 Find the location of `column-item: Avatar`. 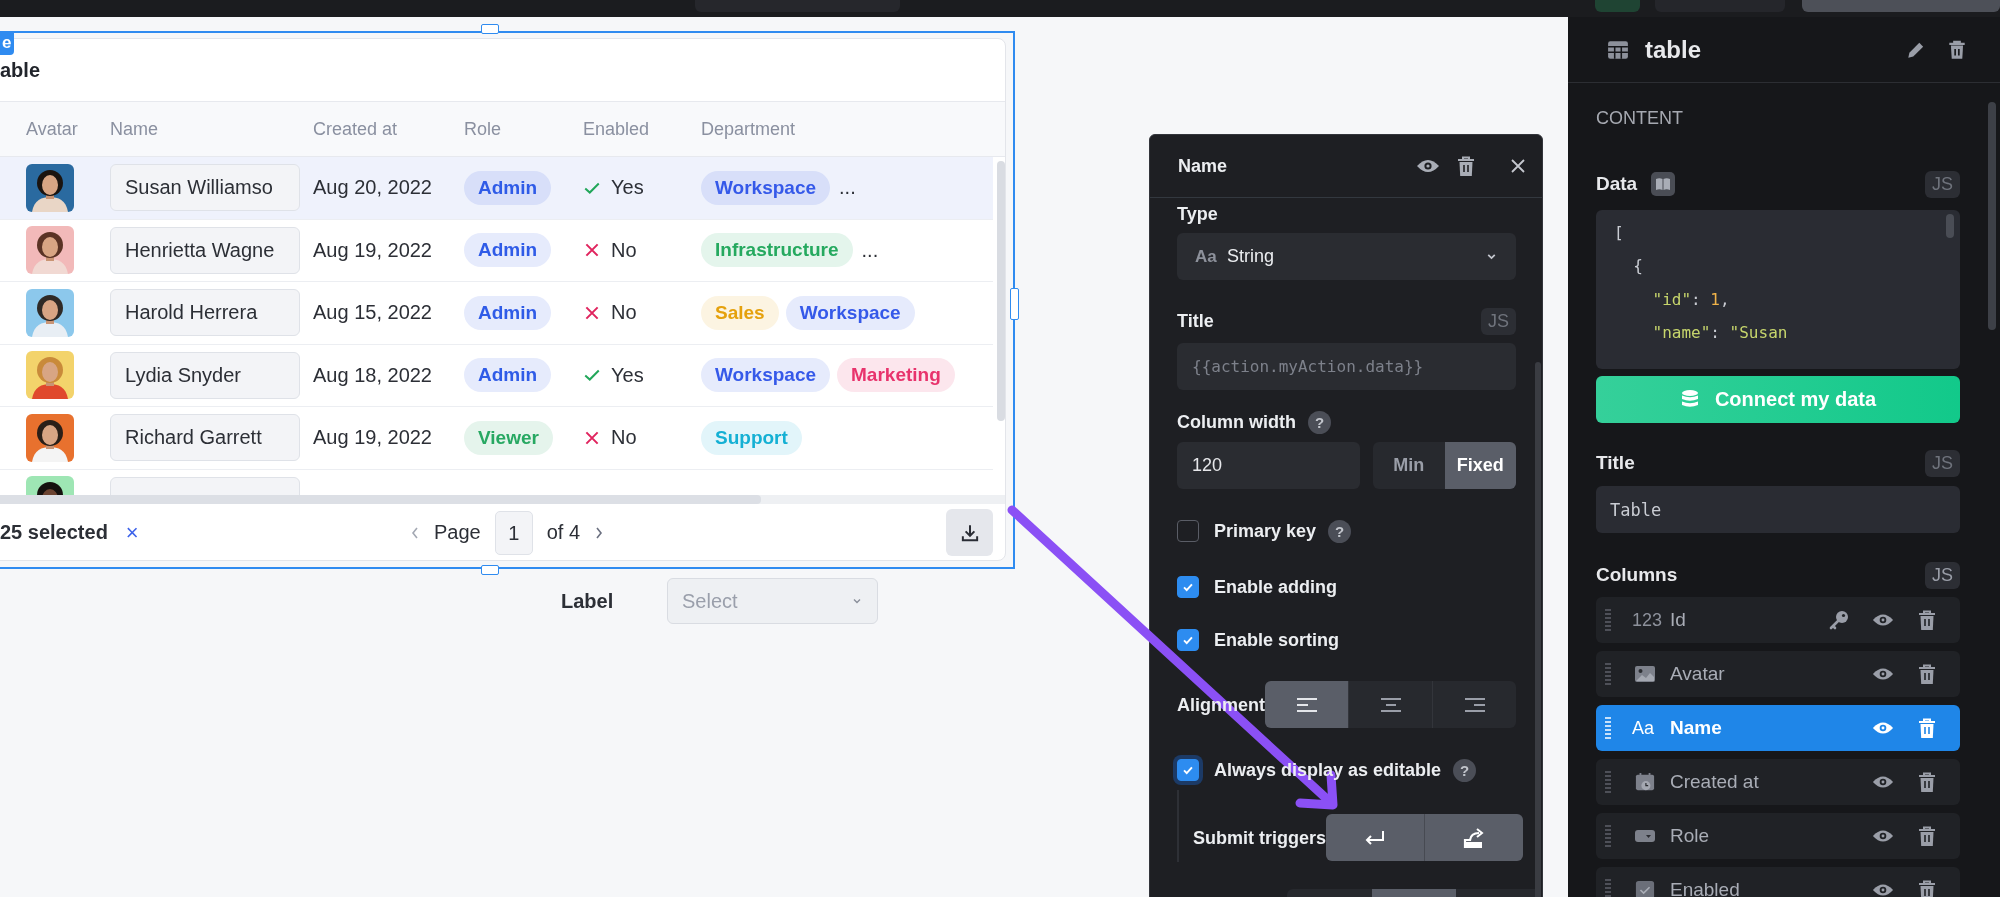

column-item: Avatar is located at coordinates (1778, 674).